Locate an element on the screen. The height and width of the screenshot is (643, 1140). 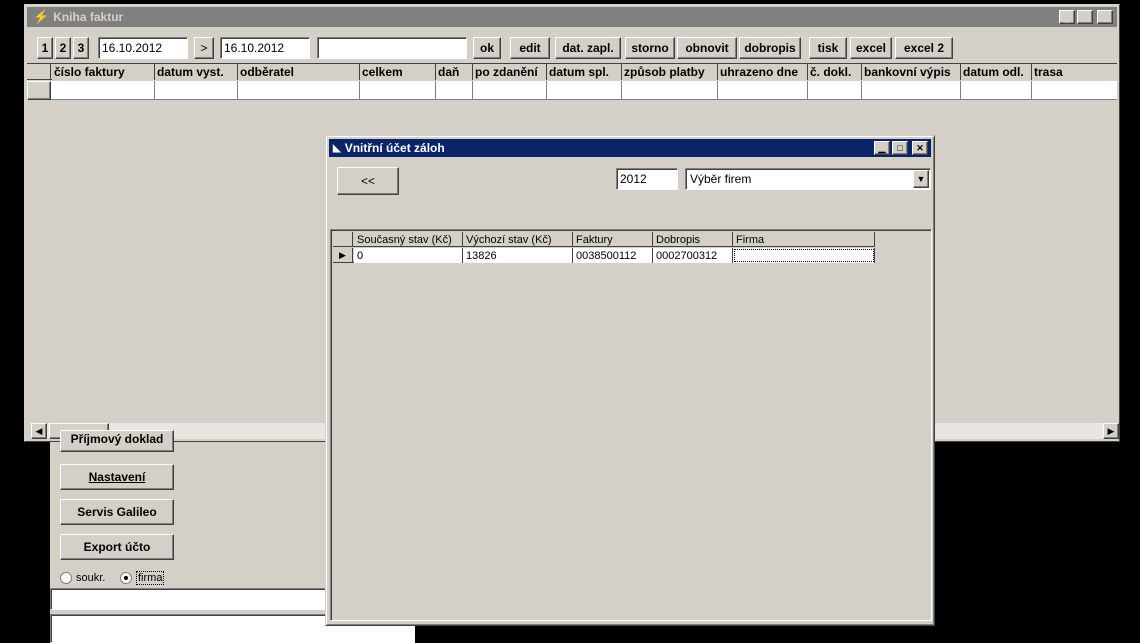
payment-date-button: dat. zapl. is located at coordinates (588, 48).